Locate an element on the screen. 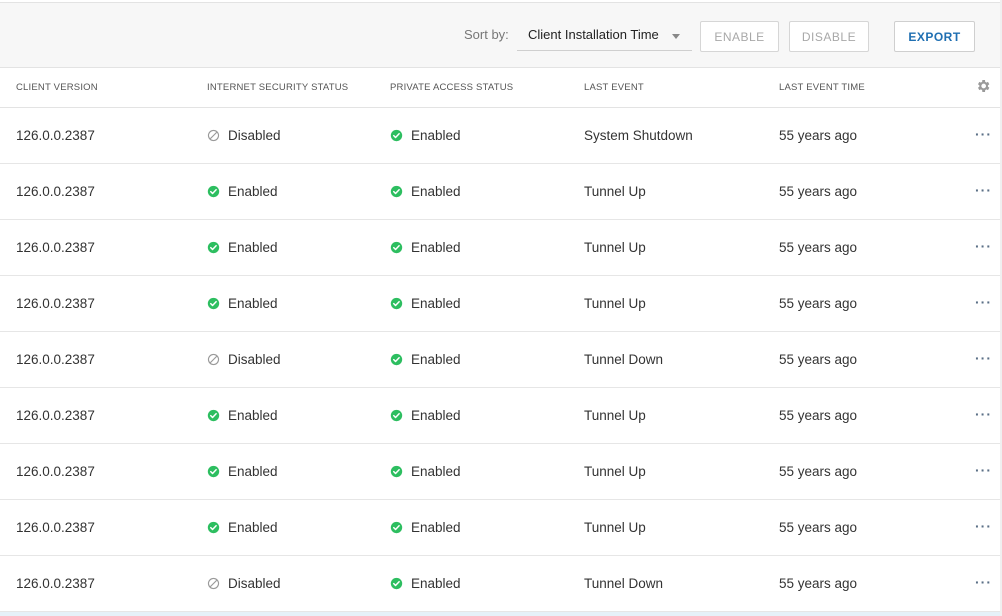 This screenshot has height=616, width=1002. internet-security-status-label: Disabled is located at coordinates (254, 135).